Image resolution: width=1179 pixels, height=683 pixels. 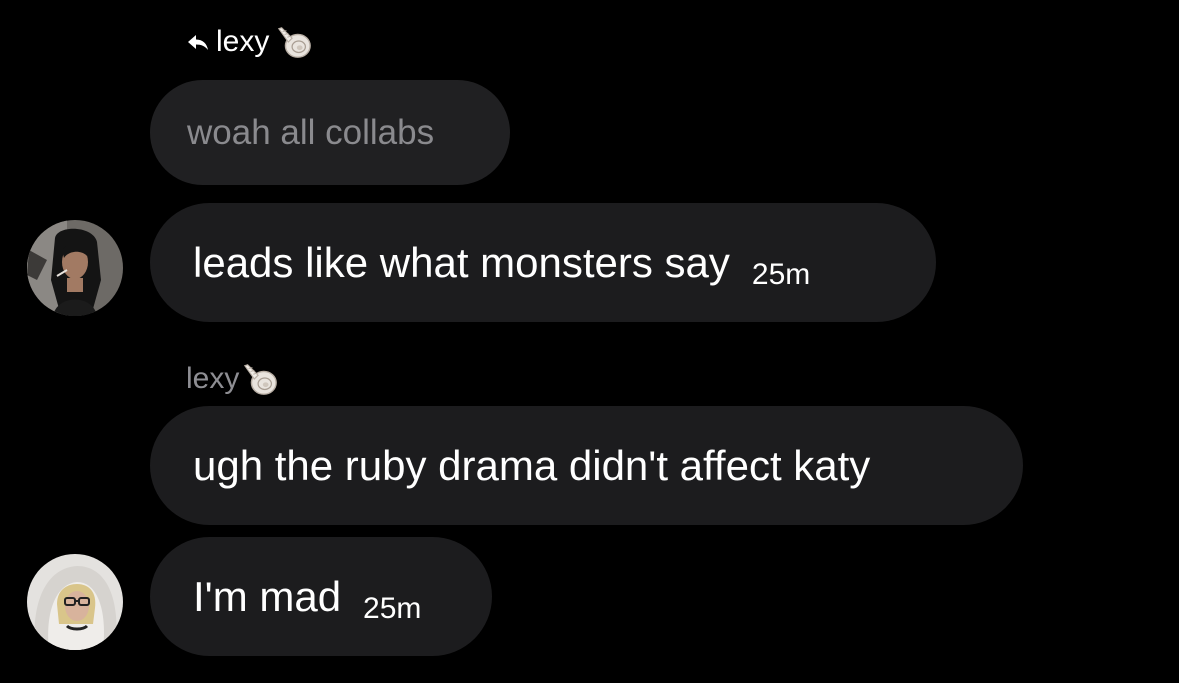 I want to click on message-bubble: leads like what monsters say 25m, so click(x=543, y=262).